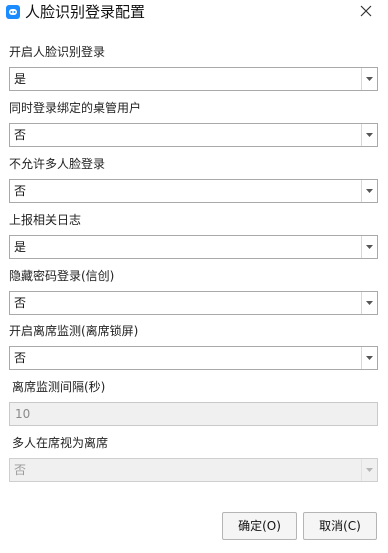  I want to click on app-icon, so click(13, 12).